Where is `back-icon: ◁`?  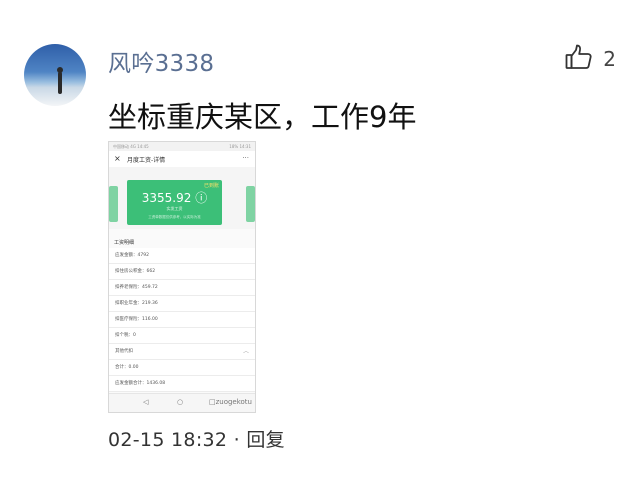 back-icon: ◁ is located at coordinates (146, 402).